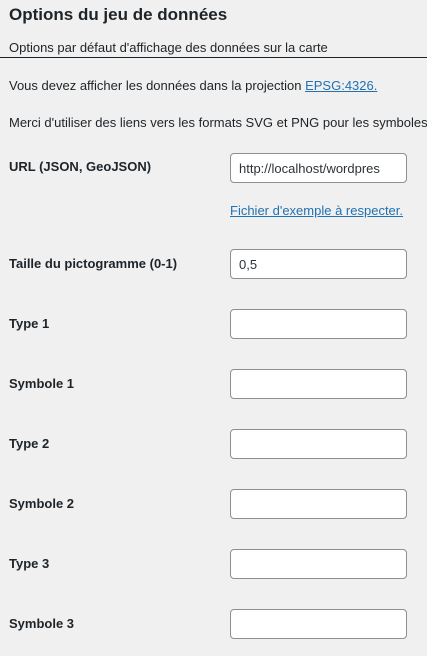  I want to click on icon-size-label: Taille du pictogramme (0-1), so click(93, 263).